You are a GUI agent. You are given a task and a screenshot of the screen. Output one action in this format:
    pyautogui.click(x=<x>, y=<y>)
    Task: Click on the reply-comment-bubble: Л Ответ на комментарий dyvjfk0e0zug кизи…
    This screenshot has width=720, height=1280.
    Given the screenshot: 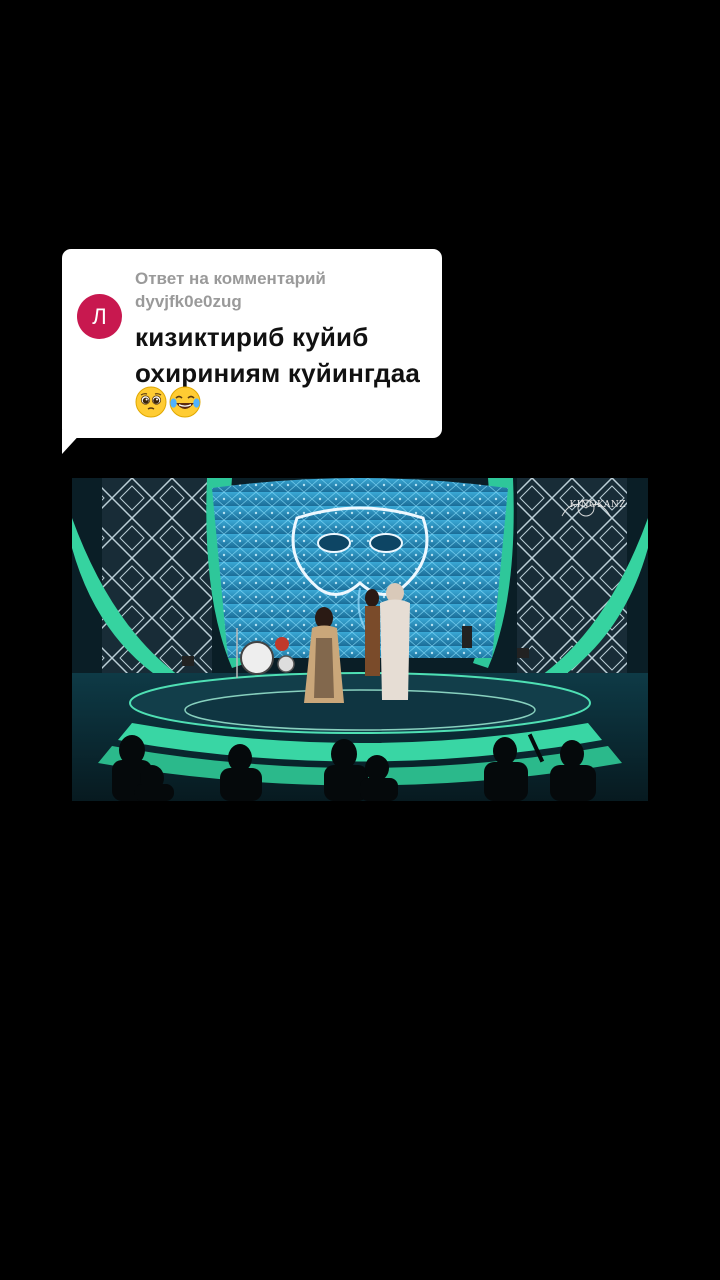 What is the action you would take?
    pyautogui.click(x=252, y=343)
    